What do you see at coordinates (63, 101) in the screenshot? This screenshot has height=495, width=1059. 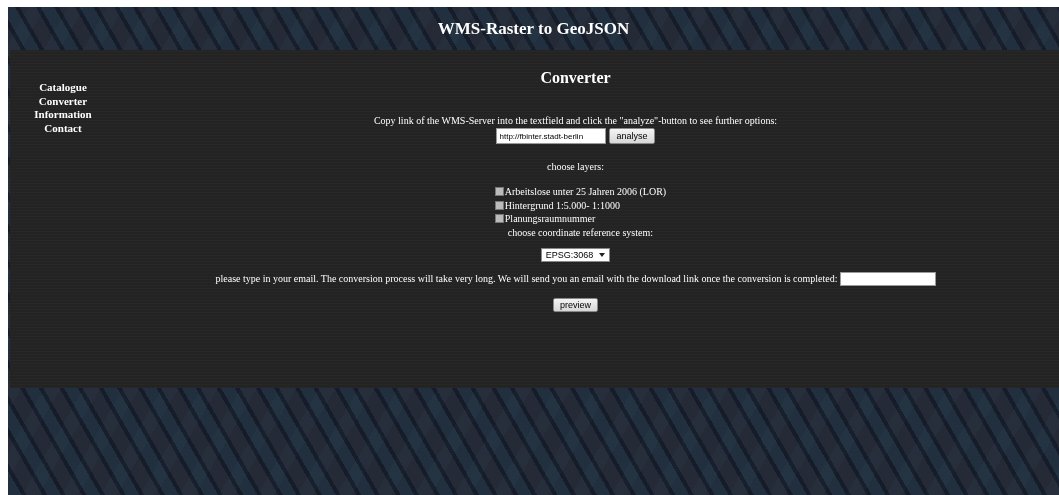 I see `nav-link: Converter` at bounding box center [63, 101].